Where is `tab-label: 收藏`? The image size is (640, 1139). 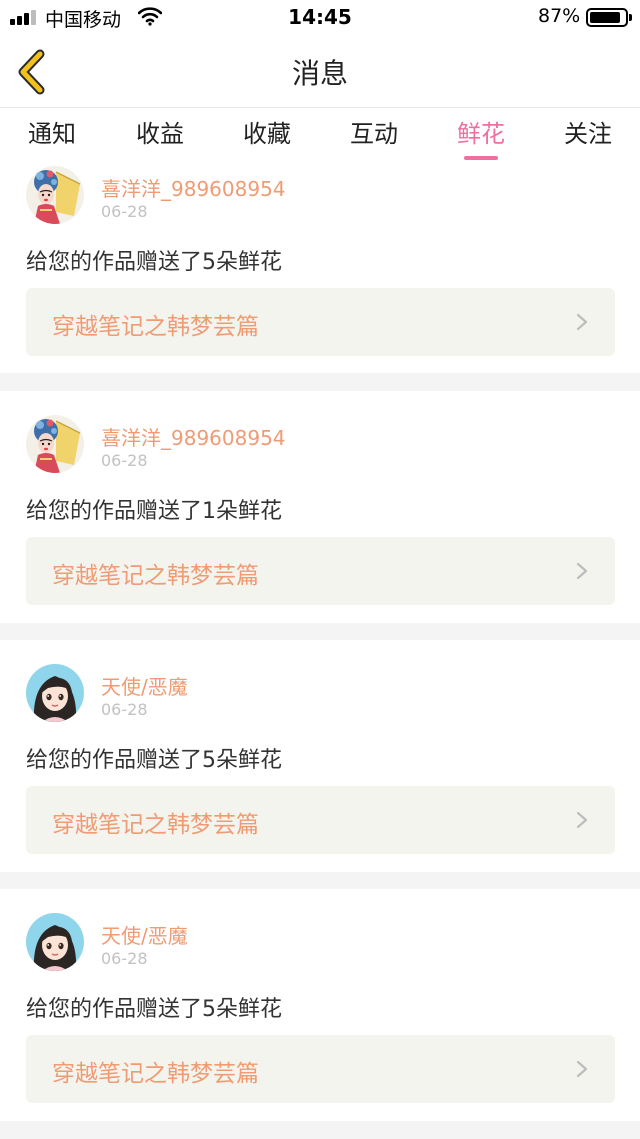
tab-label: 收藏 is located at coordinates (267, 134).